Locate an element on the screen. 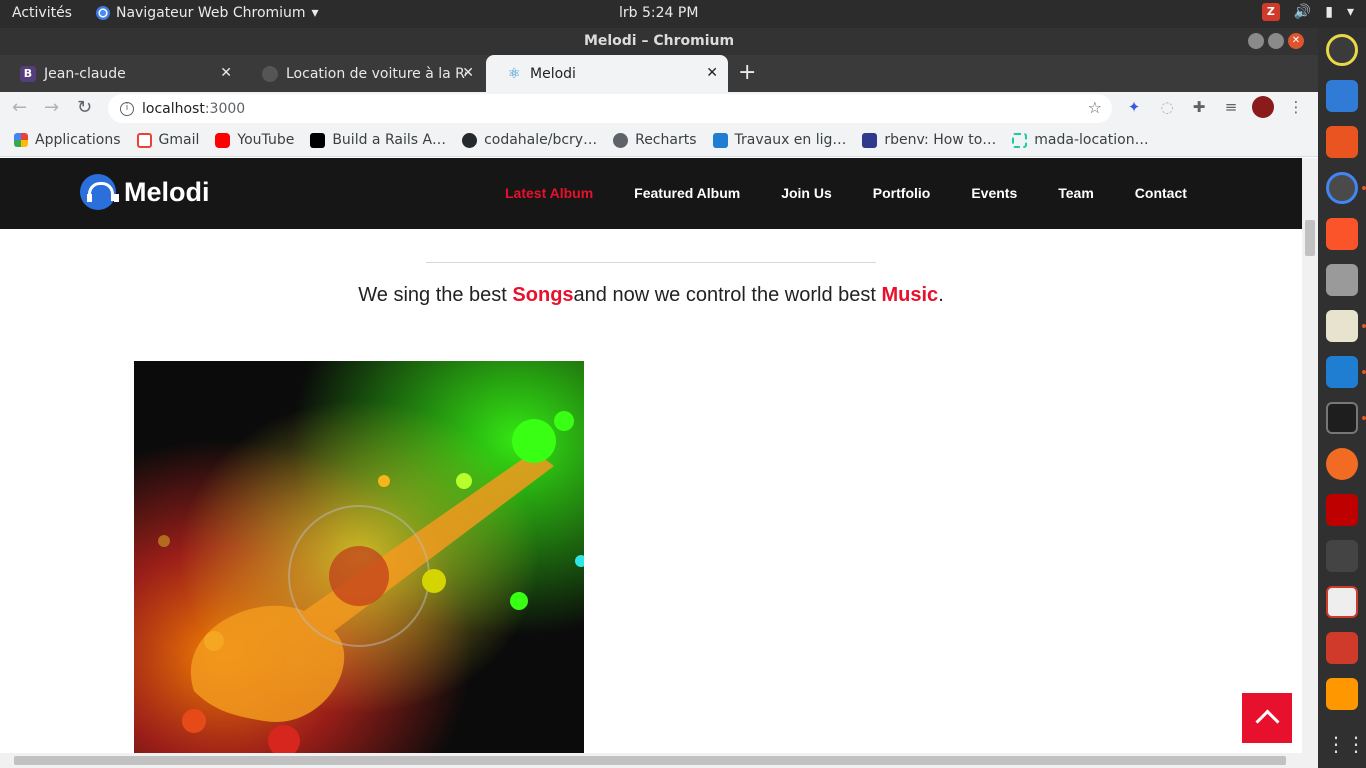 The image size is (1366, 768). filezilla-tray-icon: Z is located at coordinates (1270, 12).